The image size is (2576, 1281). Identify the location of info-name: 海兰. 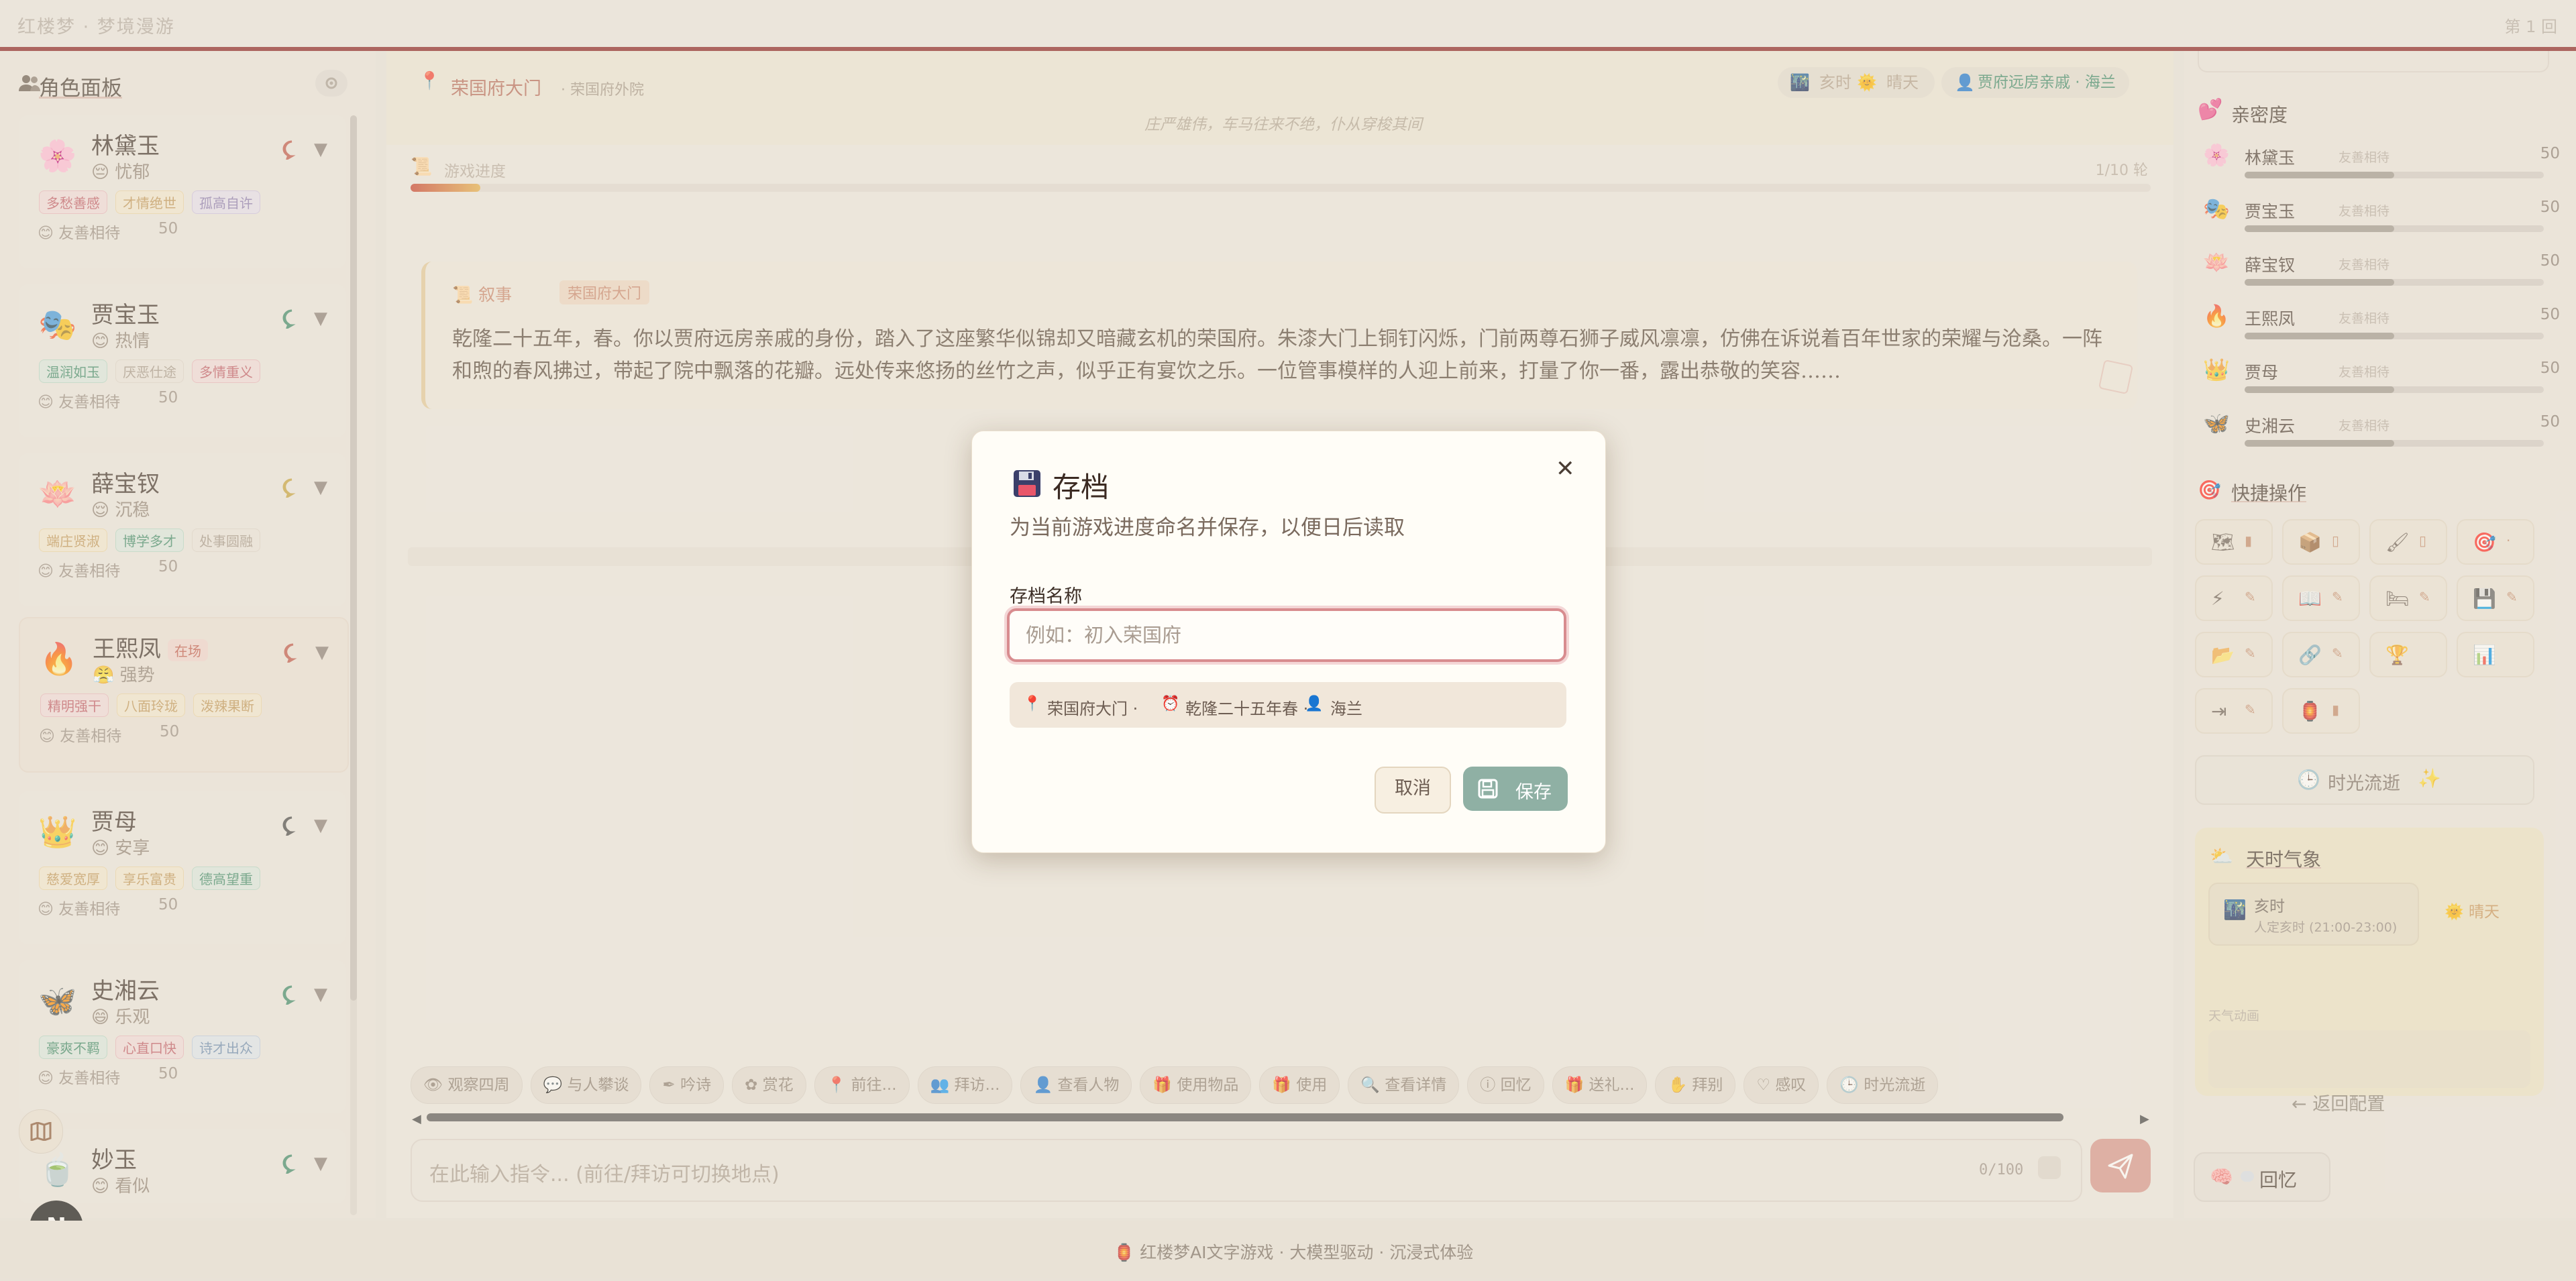
(1346, 709).